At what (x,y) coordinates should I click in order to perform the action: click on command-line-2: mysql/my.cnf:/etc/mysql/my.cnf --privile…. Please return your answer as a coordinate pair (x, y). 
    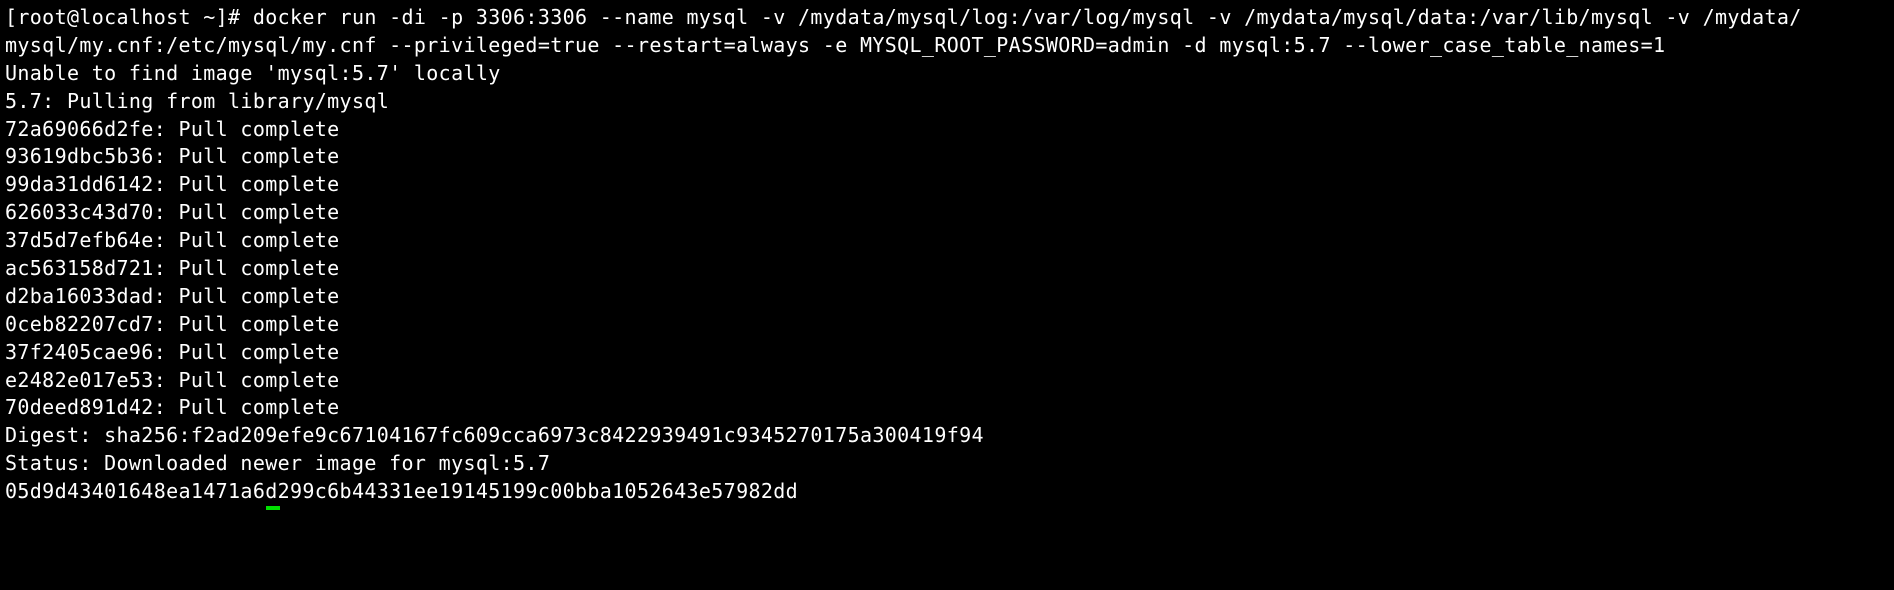
    Looking at the image, I should click on (835, 44).